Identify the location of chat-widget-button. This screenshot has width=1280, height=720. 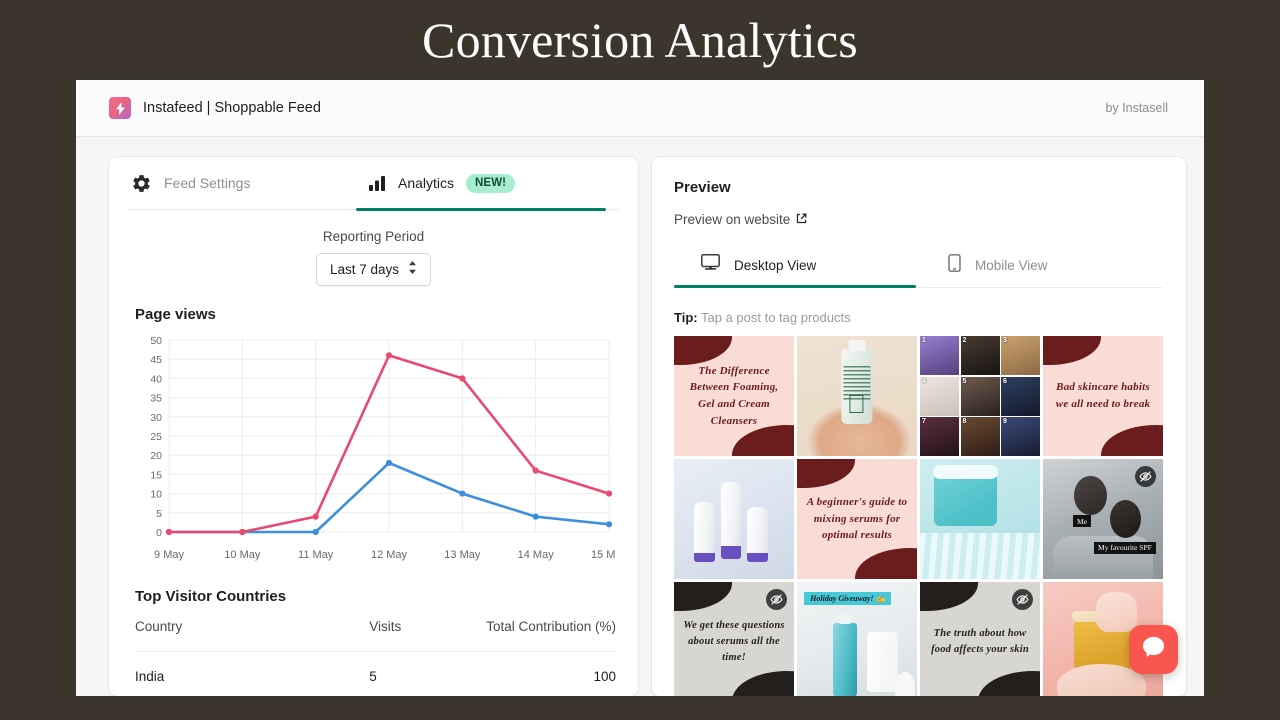
(1153, 649).